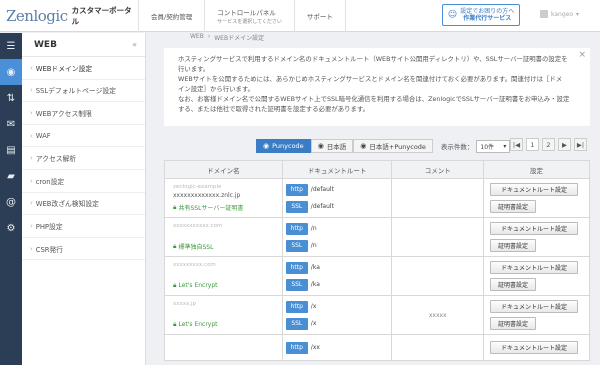 The image size is (600, 365). I want to click on nav-label: 会員/契約管理, so click(172, 16).